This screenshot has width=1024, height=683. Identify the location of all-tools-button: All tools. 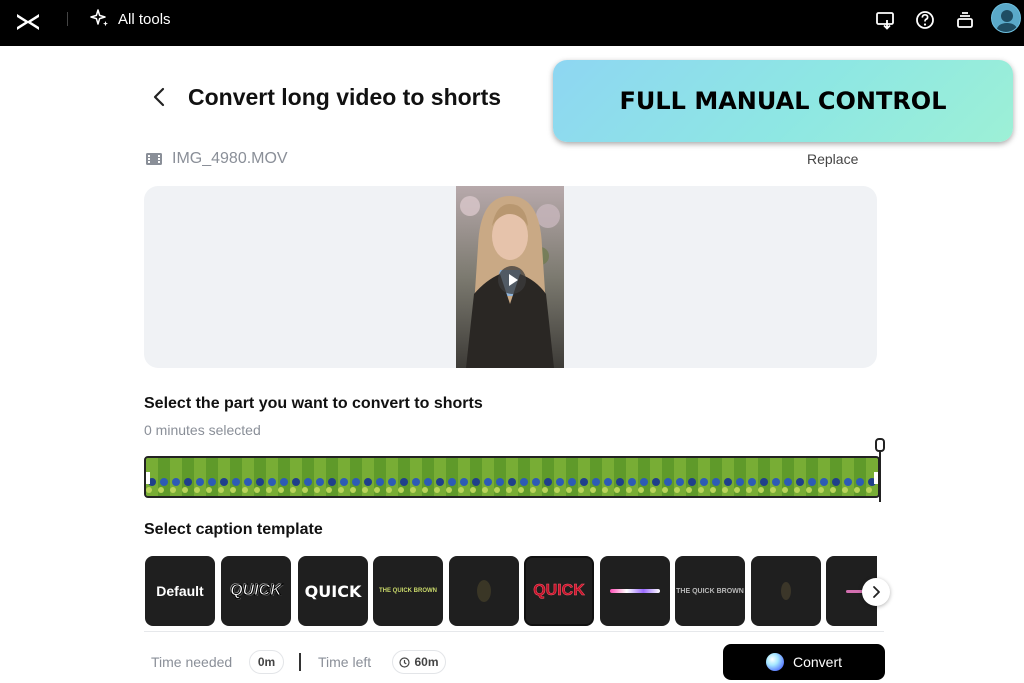
(130, 19).